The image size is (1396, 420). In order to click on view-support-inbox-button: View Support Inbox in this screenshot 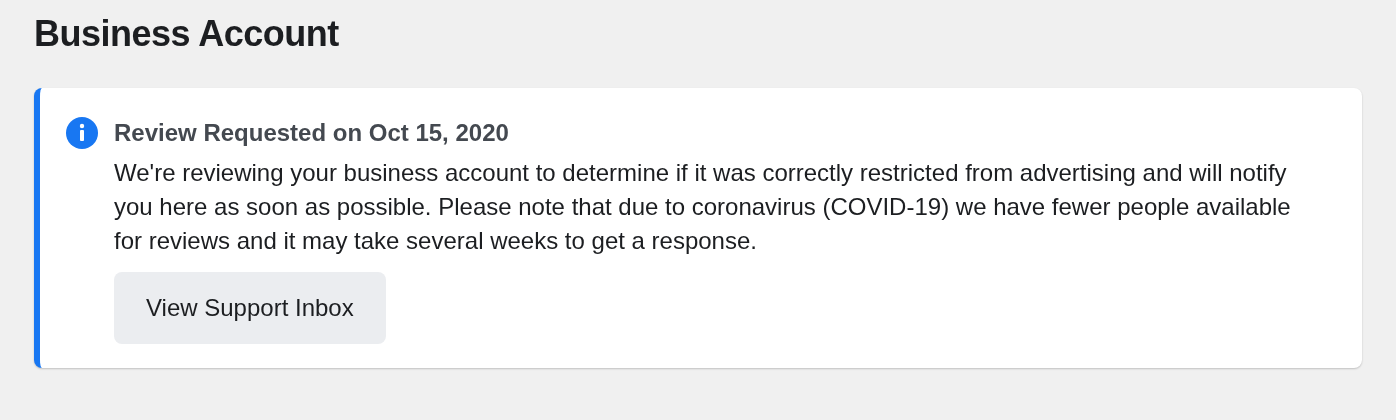, I will do `click(250, 308)`.